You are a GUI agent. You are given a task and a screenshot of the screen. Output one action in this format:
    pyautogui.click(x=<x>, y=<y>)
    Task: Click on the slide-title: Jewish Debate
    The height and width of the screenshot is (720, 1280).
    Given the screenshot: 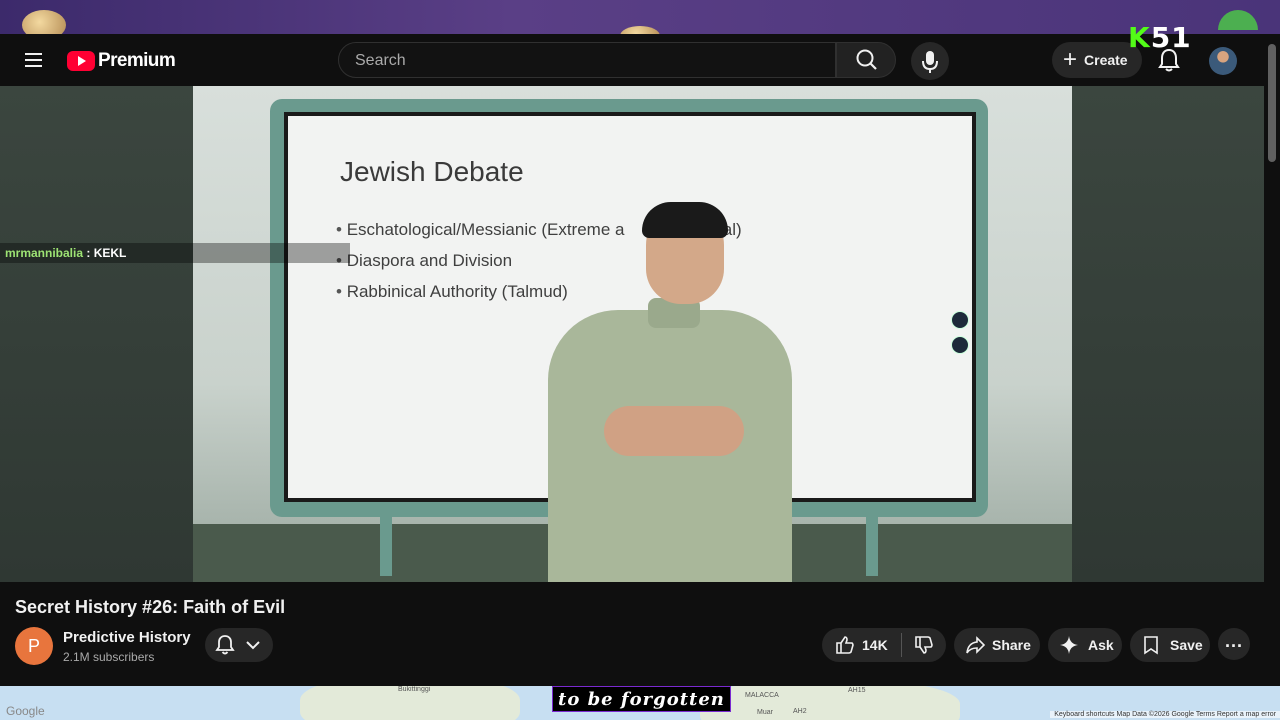 What is the action you would take?
    pyautogui.click(x=432, y=171)
    